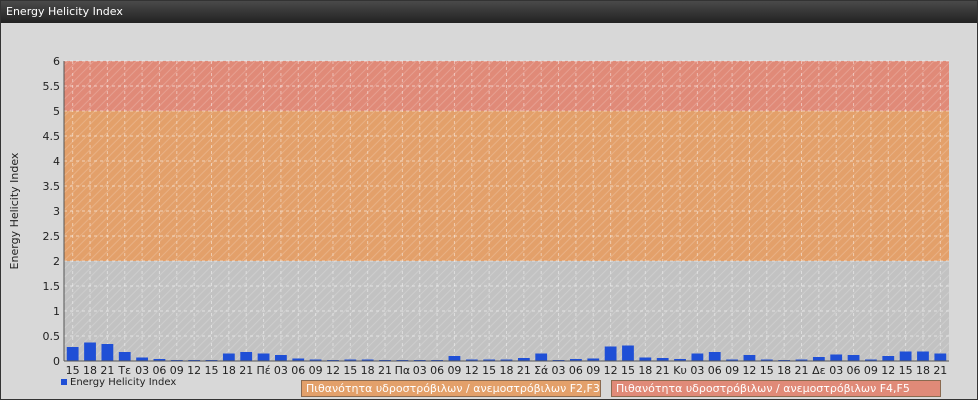 This screenshot has height=400, width=978. What do you see at coordinates (52, 286) in the screenshot?
I see `y-tick-label: 1.5` at bounding box center [52, 286].